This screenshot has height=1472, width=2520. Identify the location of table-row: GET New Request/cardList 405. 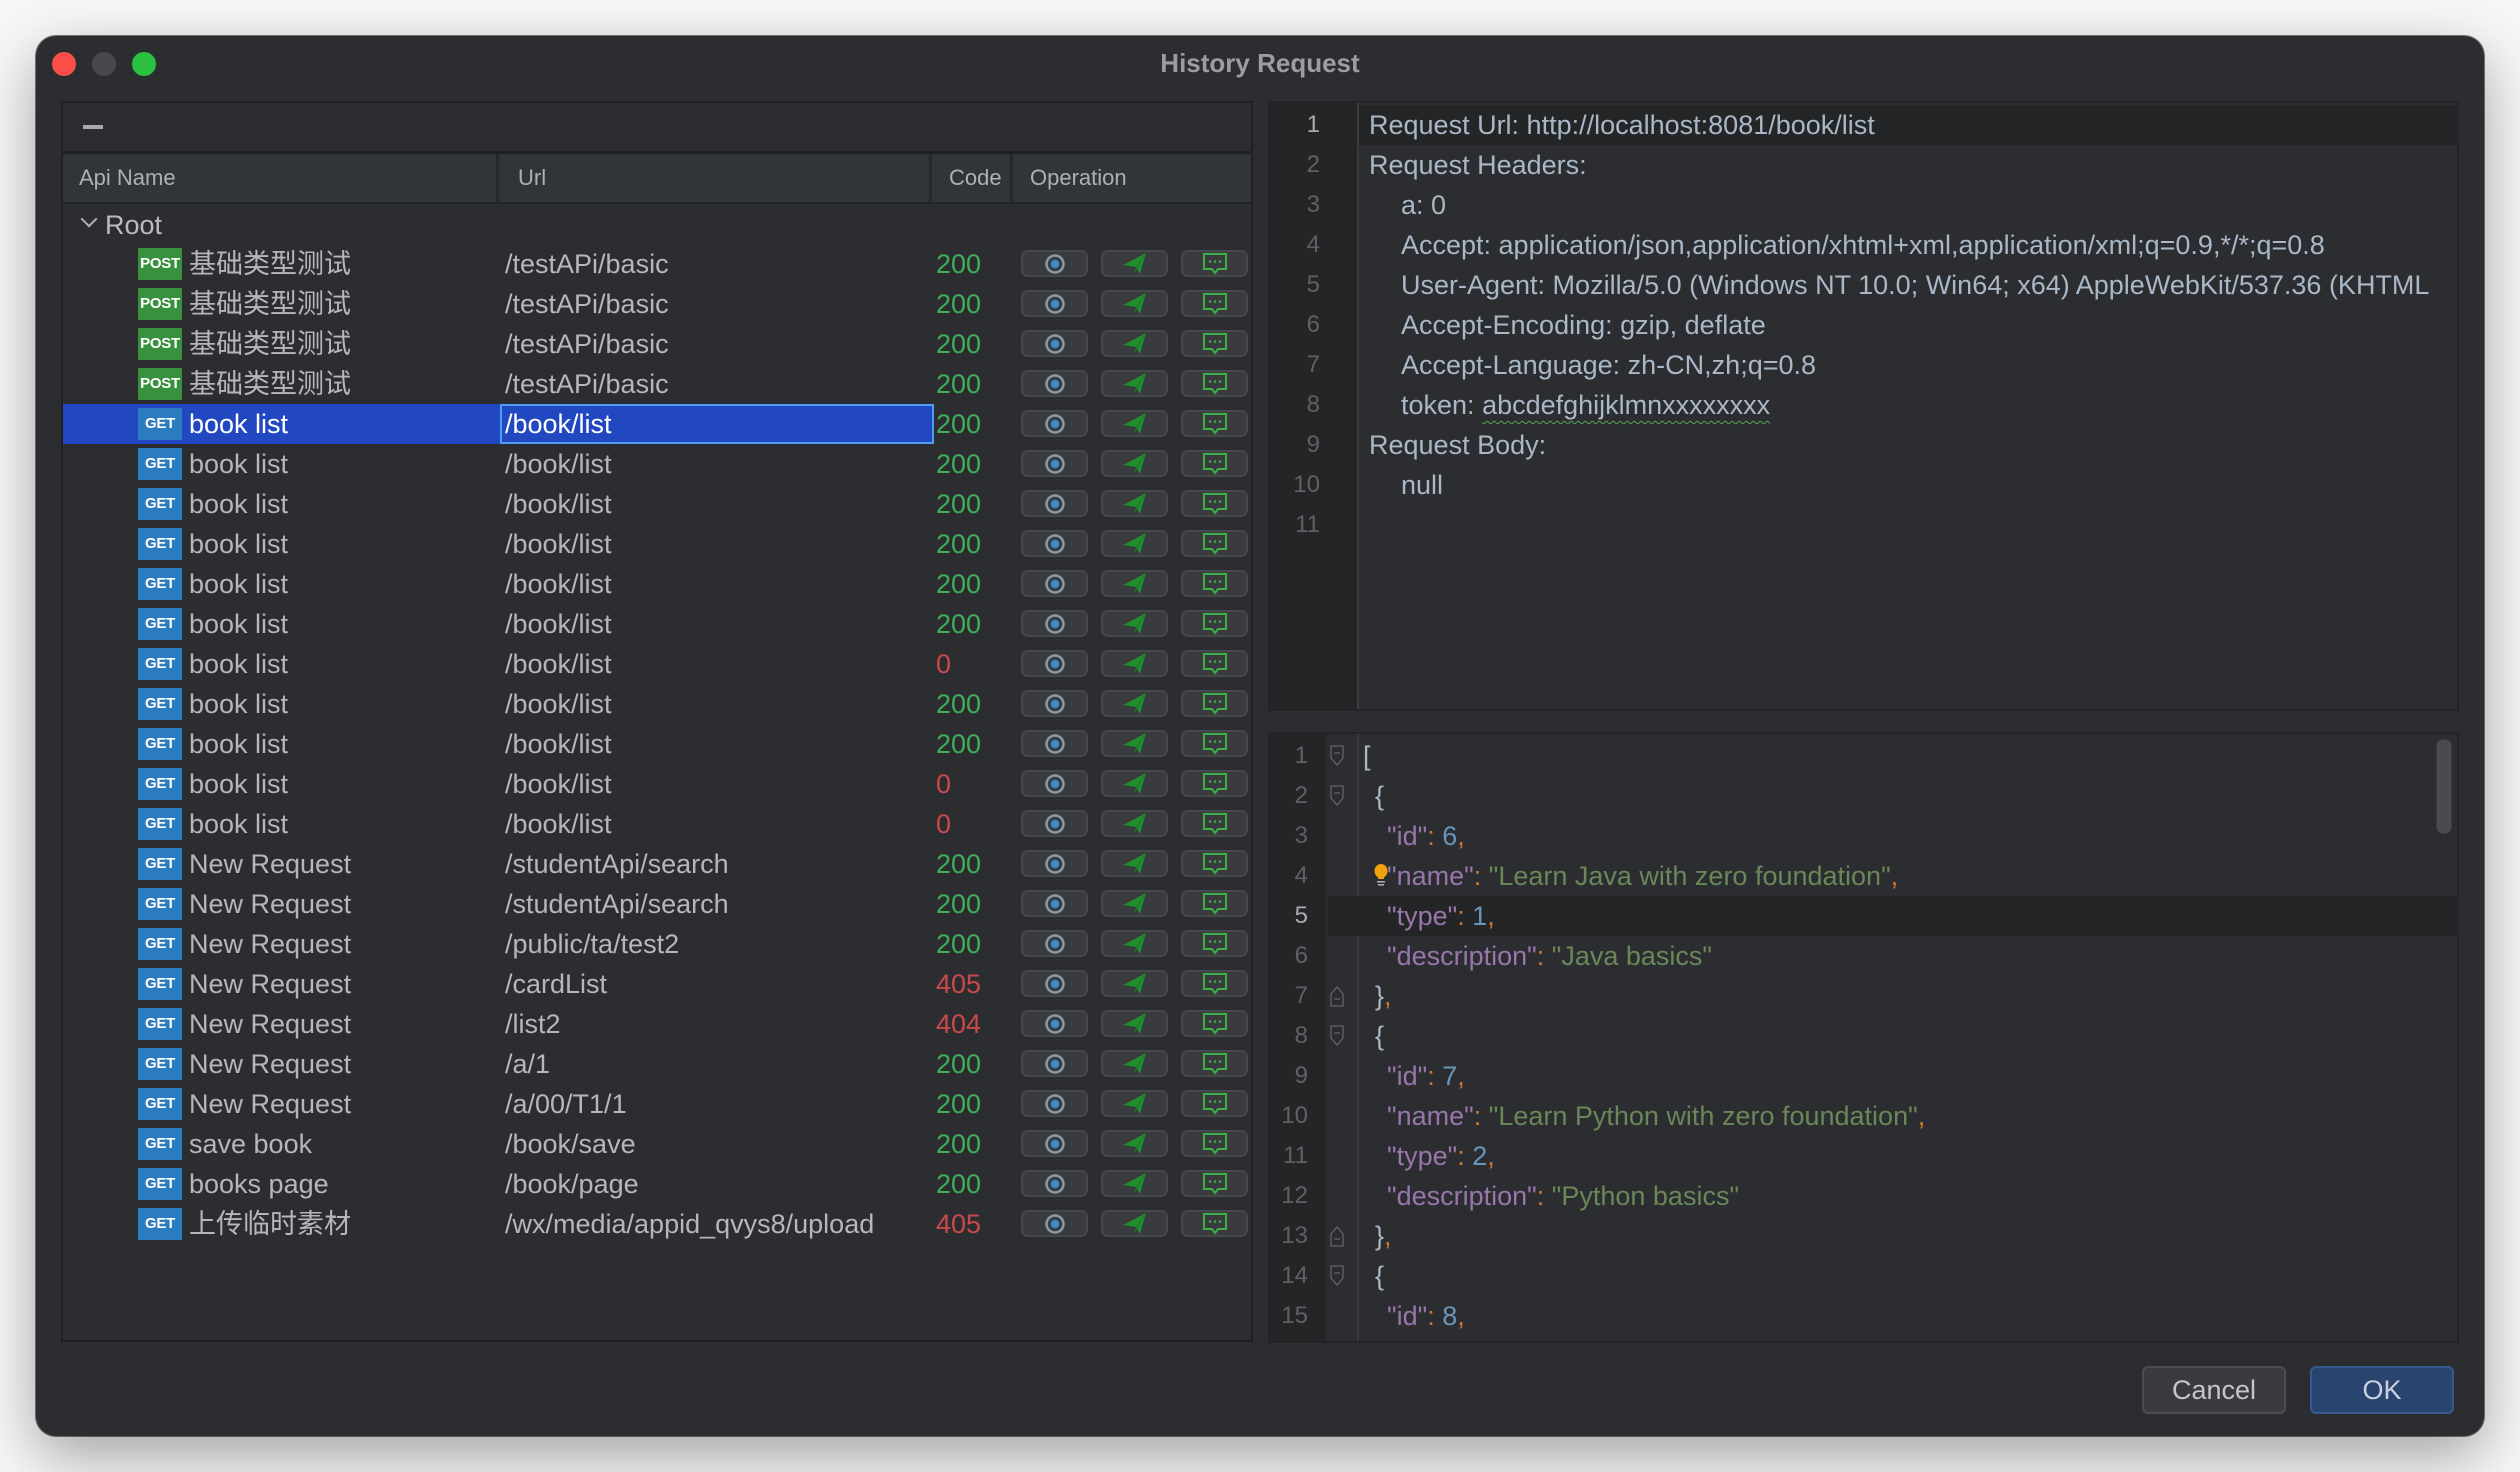
(657, 984).